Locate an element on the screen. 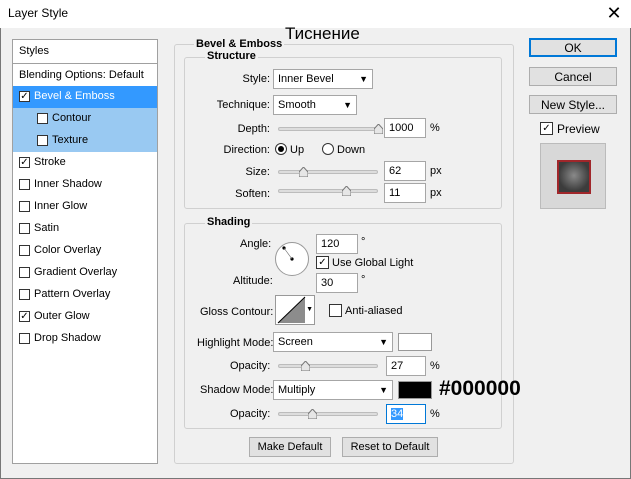  direction-down-radio is located at coordinates (328, 149).